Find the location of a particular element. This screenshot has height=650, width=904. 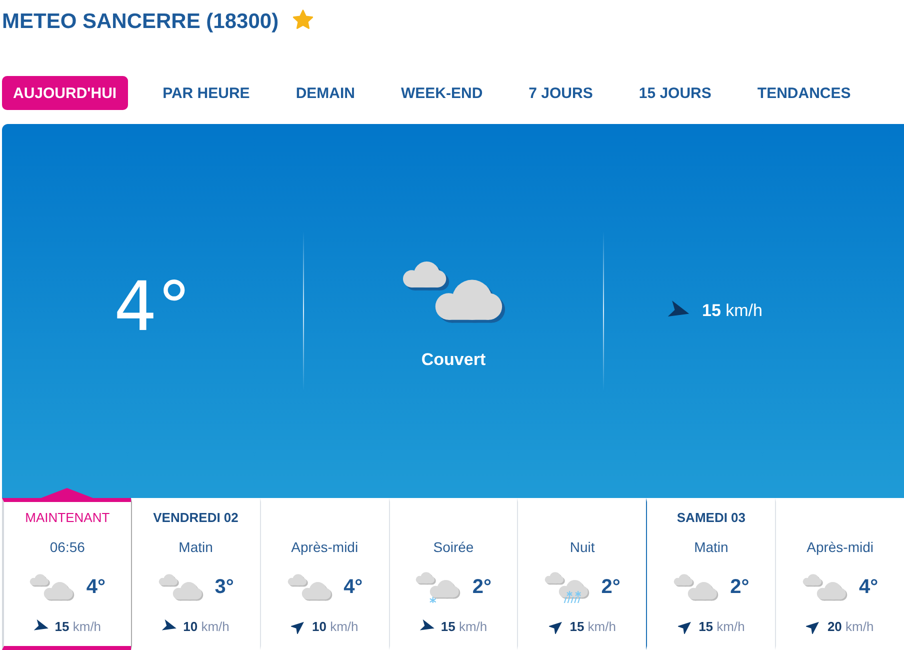

forecast-cell: Soirée 2° 15 km/h is located at coordinates (453, 574).